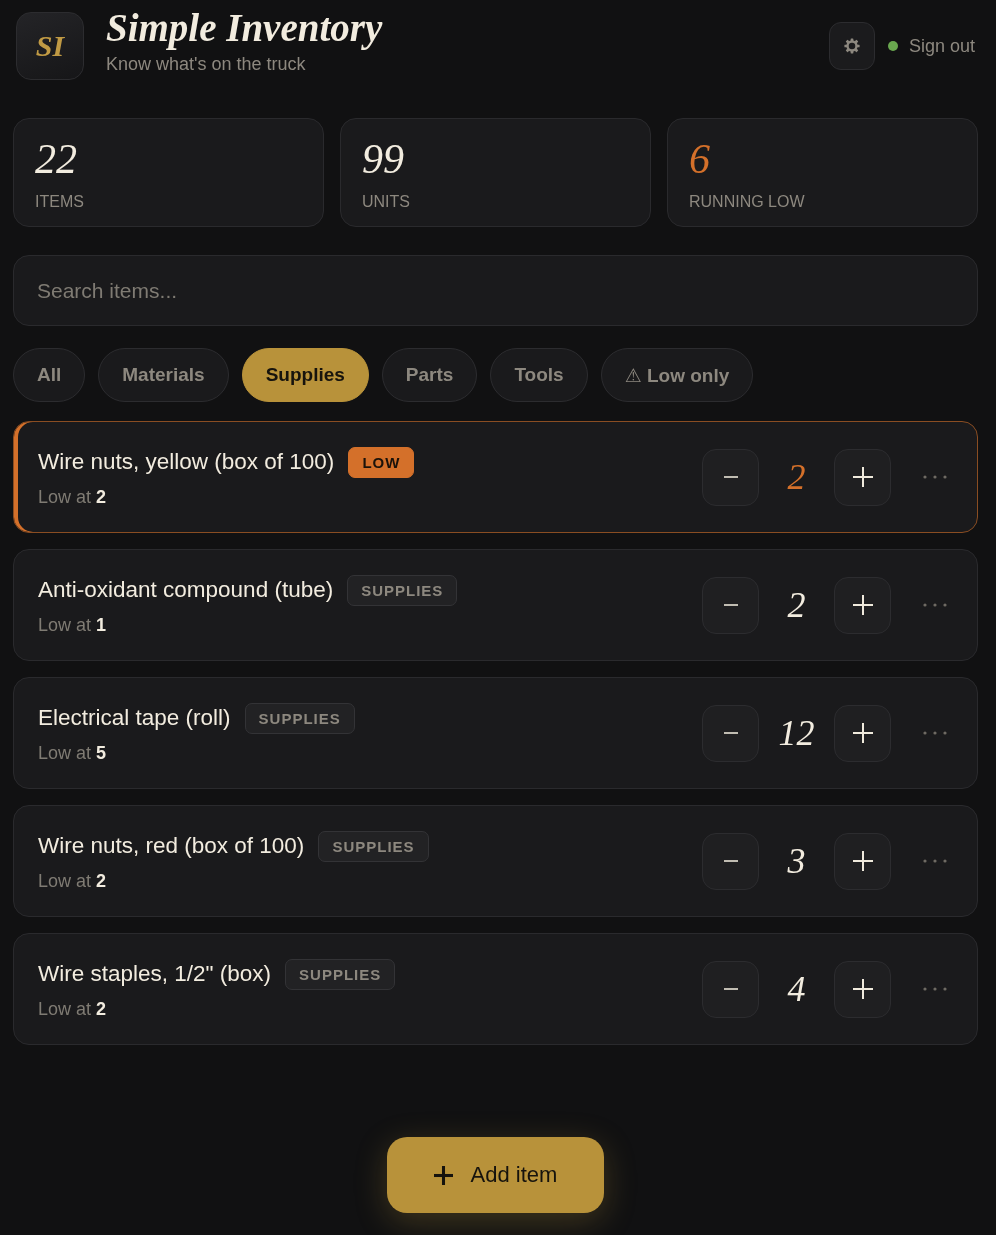 The width and height of the screenshot is (996, 1235). What do you see at coordinates (155, 974) in the screenshot?
I see `item-name: Wire staples, 1/2" (box)` at bounding box center [155, 974].